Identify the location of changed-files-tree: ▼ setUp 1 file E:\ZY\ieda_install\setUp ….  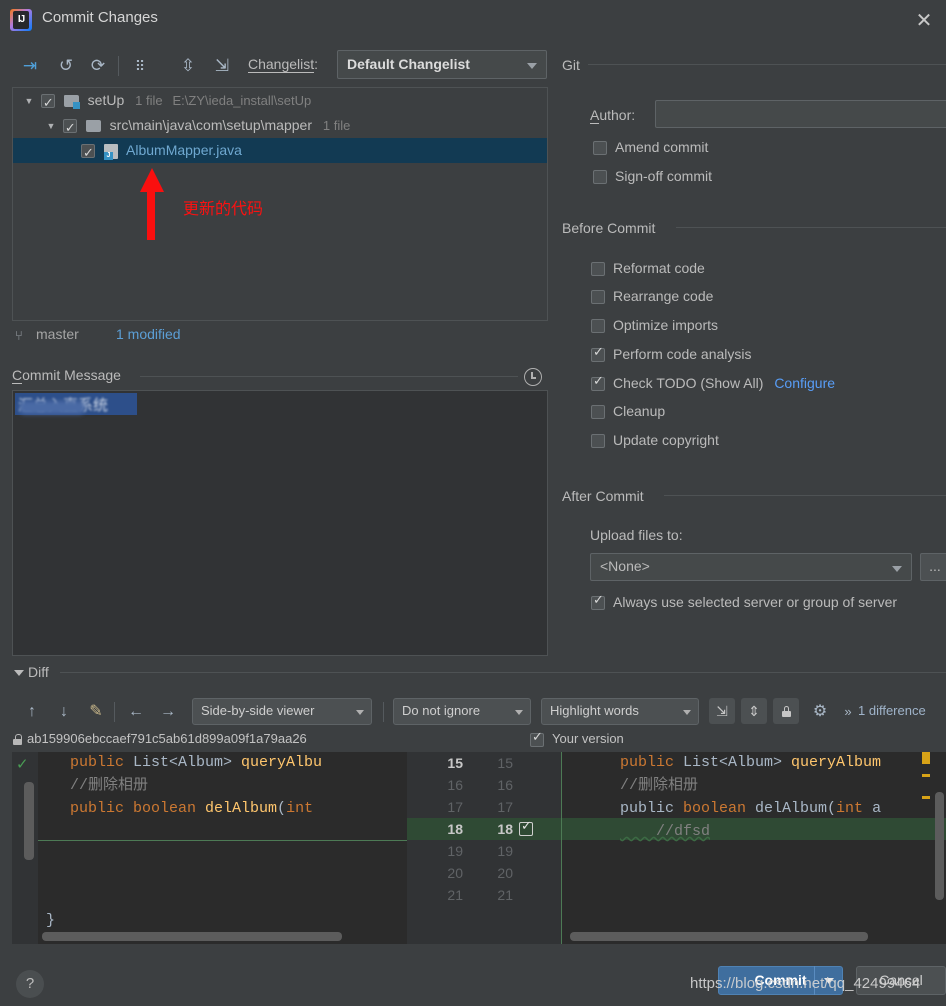
(280, 204).